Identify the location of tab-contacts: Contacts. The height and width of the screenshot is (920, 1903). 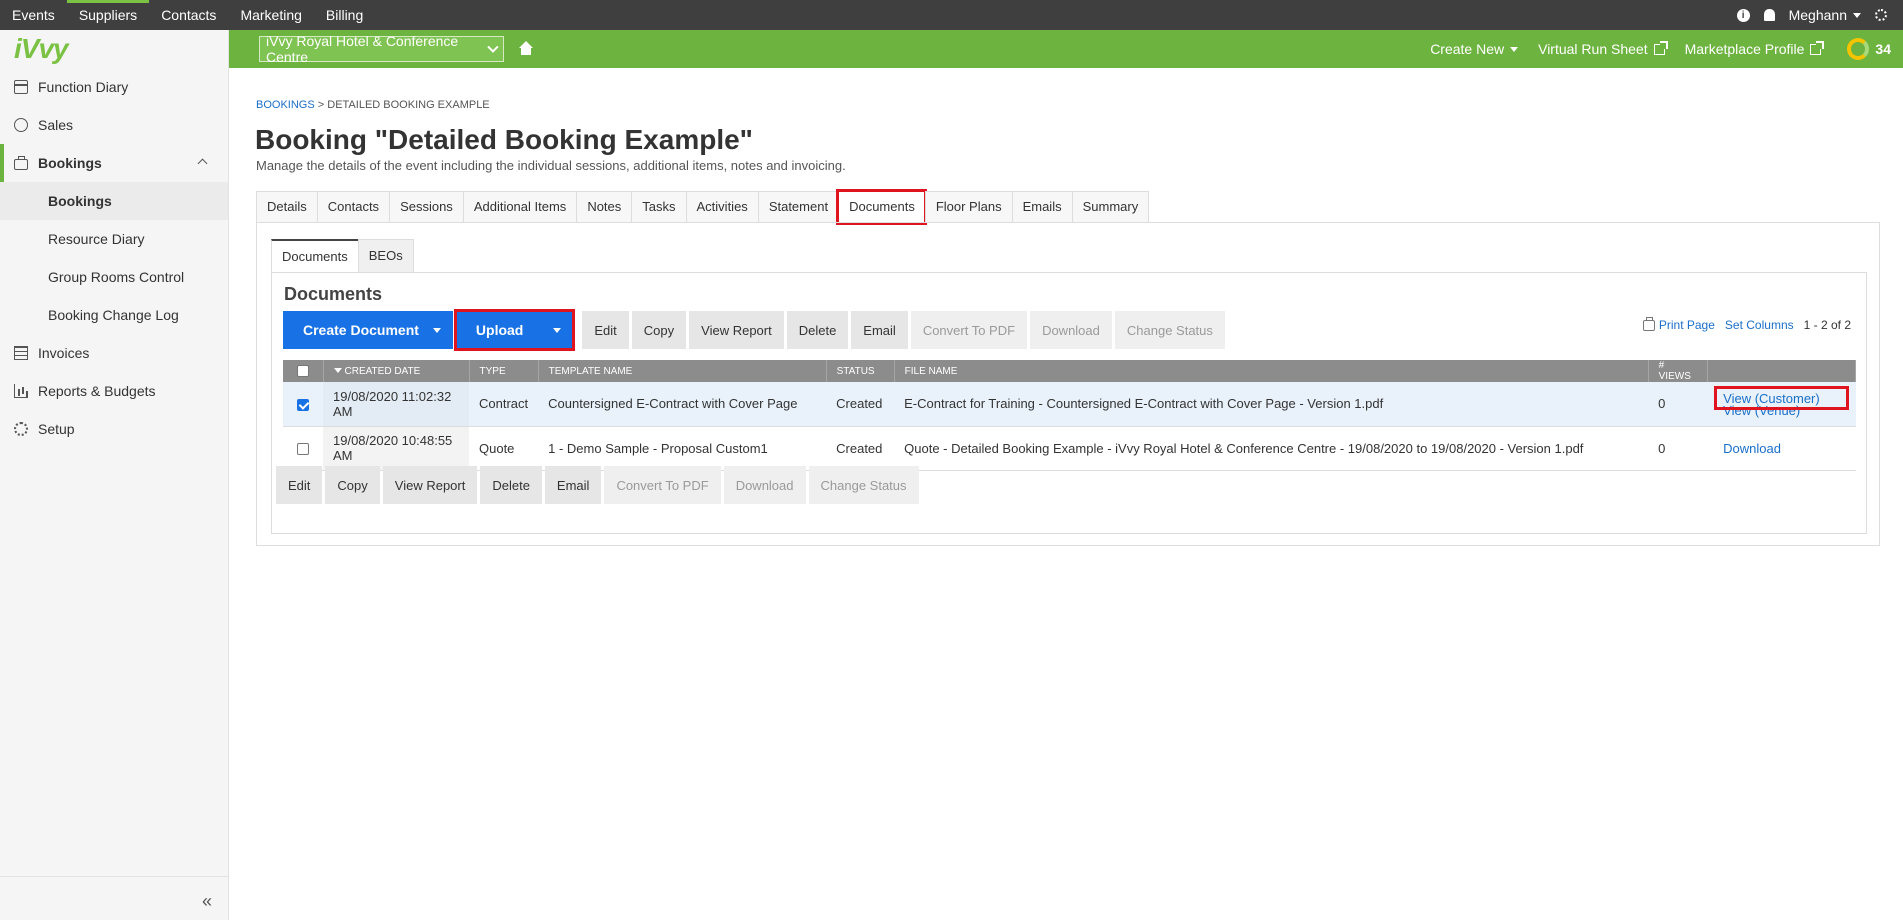
(353, 207).